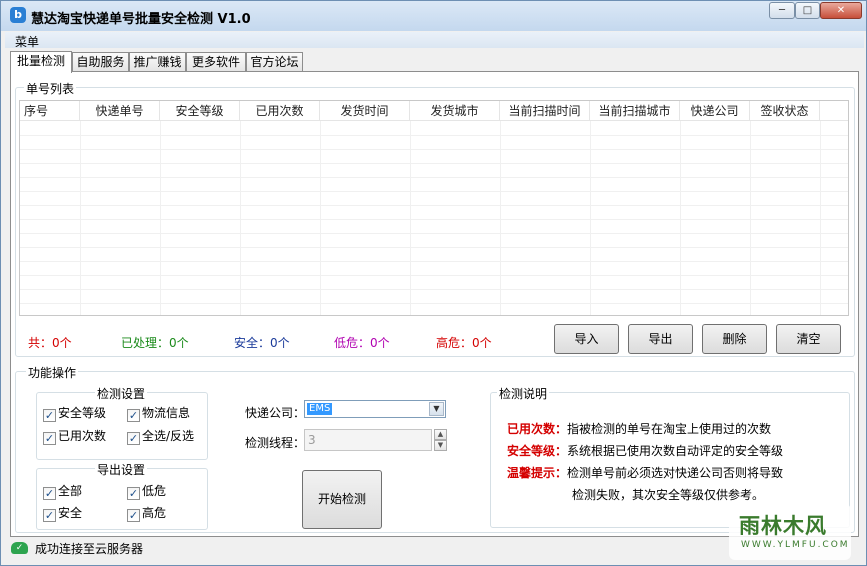  I want to click on column-header-index: 序号, so click(50, 111).